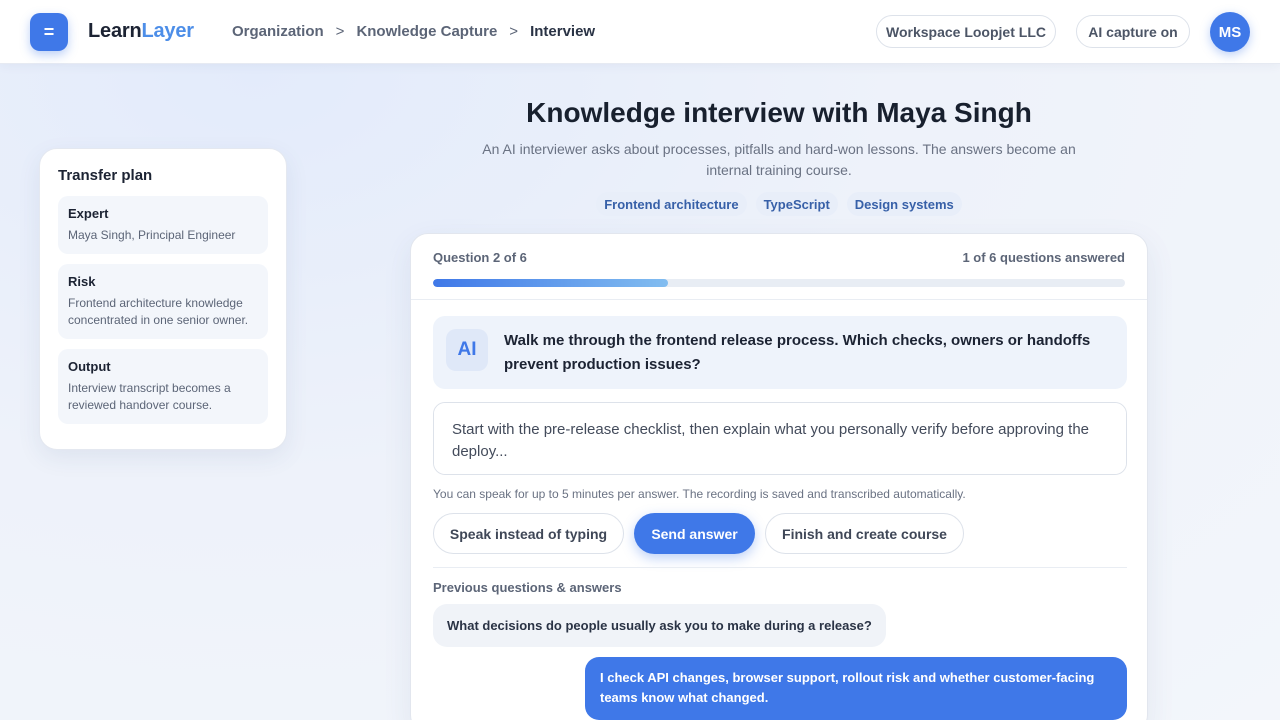  What do you see at coordinates (527, 587) in the screenshot?
I see `previous-answers-label: Previous questions & answers` at bounding box center [527, 587].